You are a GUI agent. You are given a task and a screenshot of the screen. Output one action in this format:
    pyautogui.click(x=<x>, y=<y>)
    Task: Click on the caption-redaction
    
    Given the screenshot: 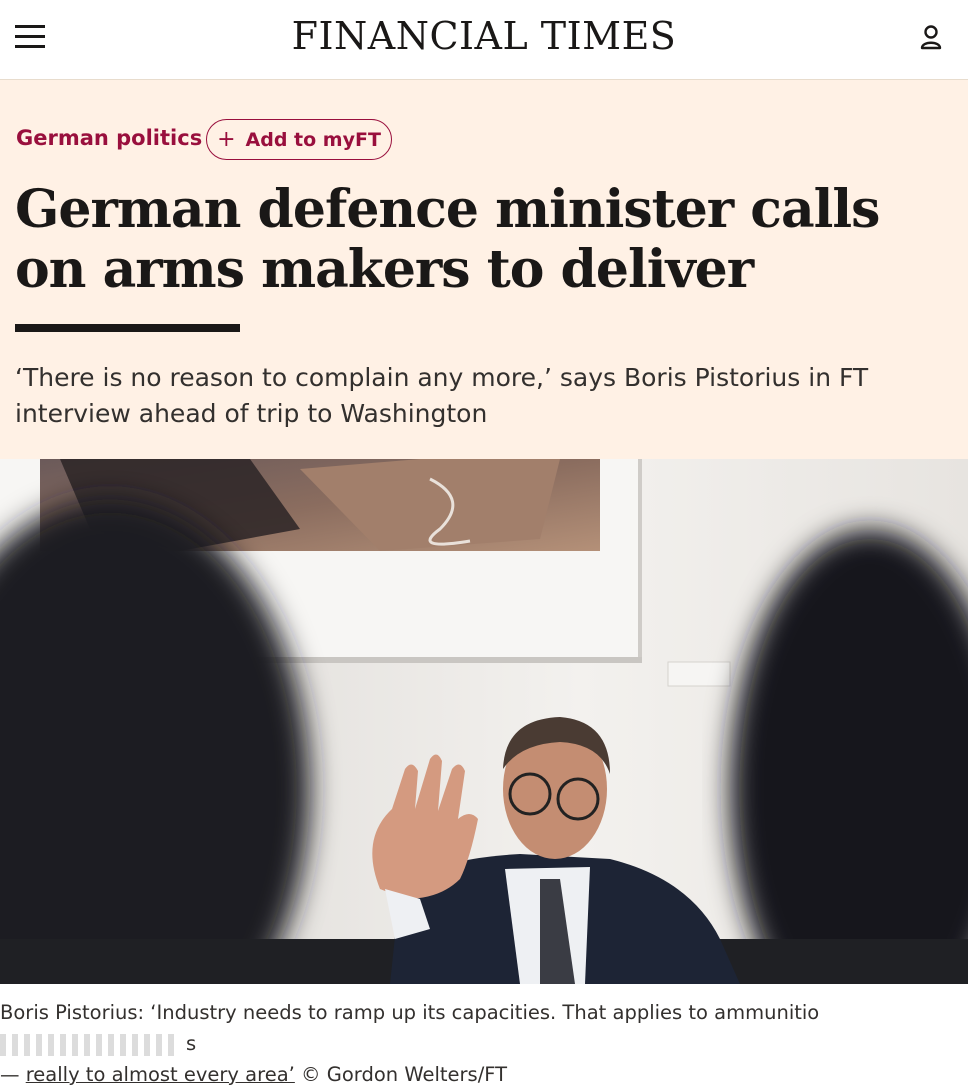 What is the action you would take?
    pyautogui.click(x=90, y=1044)
    